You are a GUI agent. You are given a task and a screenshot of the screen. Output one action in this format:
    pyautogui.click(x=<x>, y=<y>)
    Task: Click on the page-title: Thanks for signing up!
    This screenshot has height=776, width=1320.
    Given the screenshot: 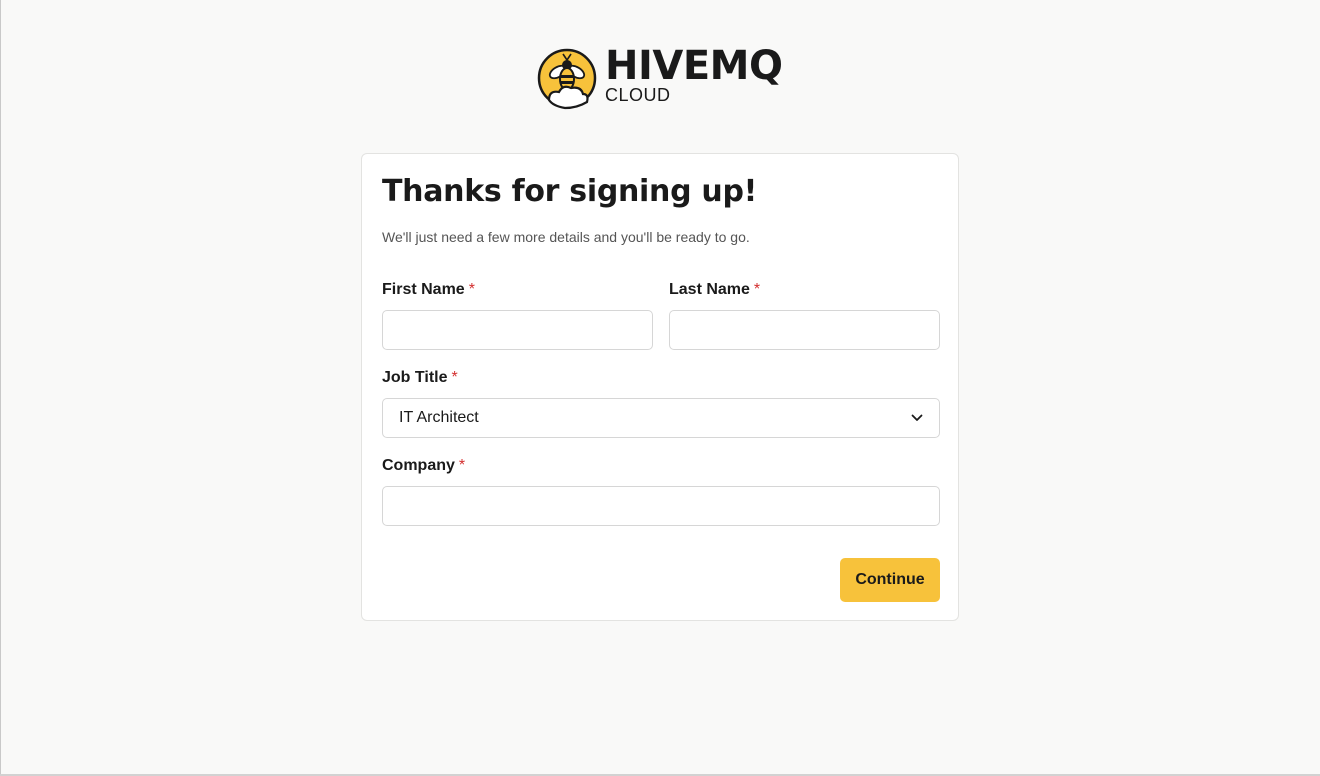 What is the action you would take?
    pyautogui.click(x=570, y=191)
    